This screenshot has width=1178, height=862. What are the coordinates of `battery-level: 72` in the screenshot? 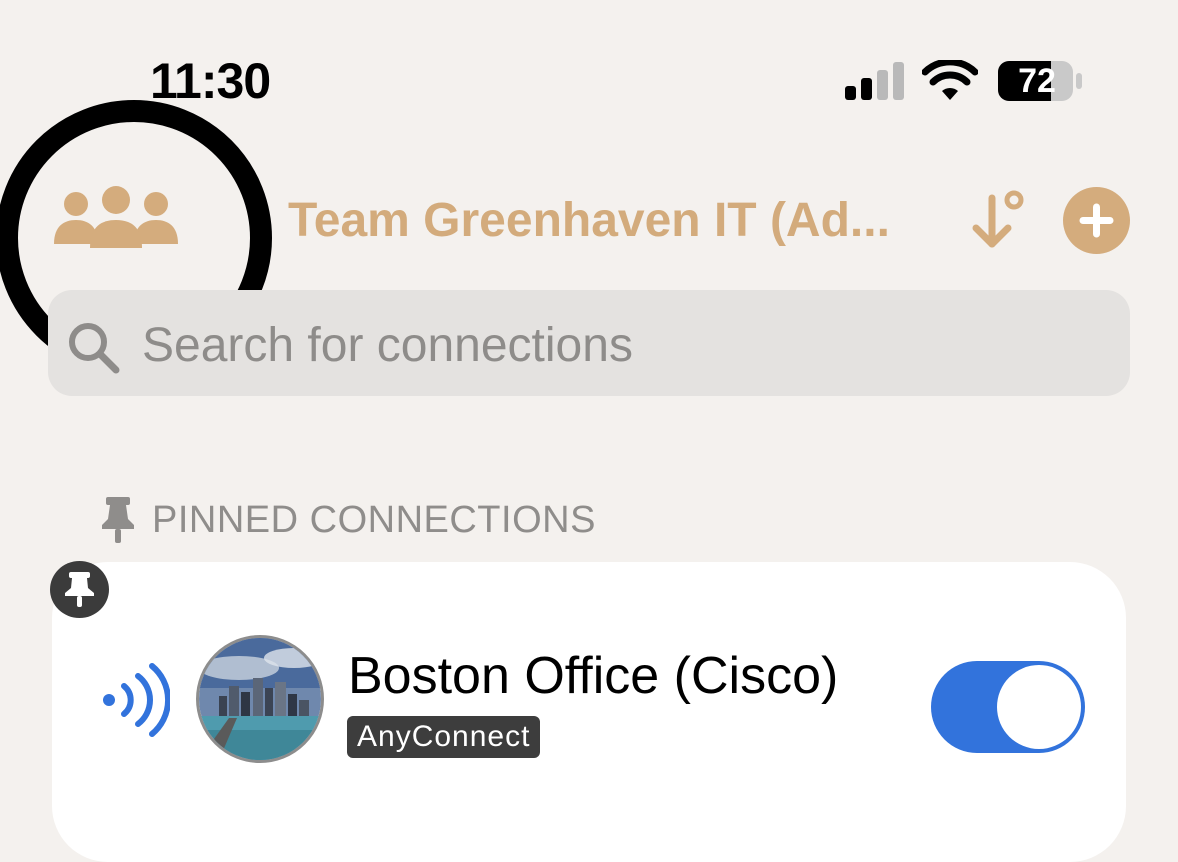 It's located at (1037, 81).